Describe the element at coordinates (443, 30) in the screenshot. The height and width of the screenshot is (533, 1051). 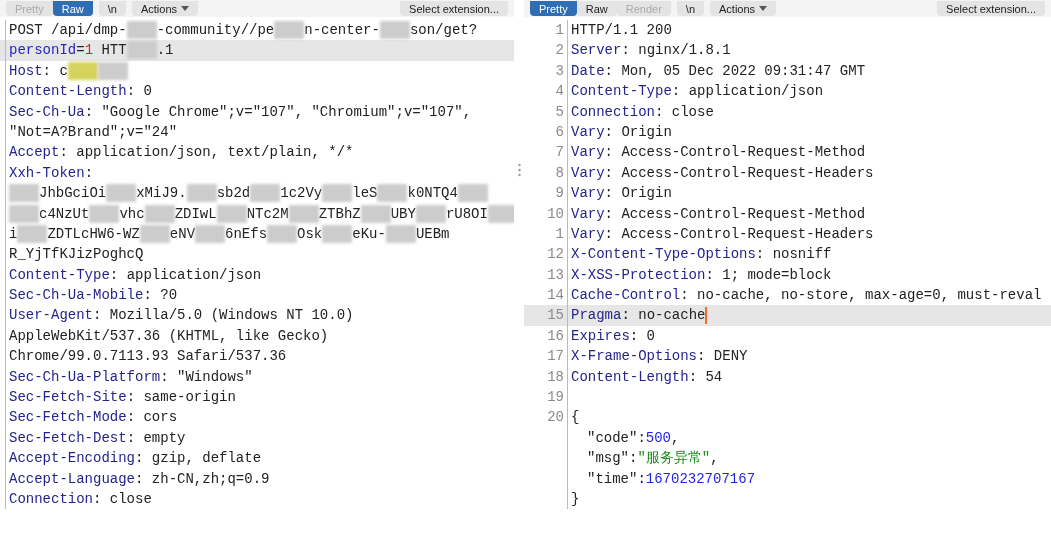
I see `code-text: son/get?` at that location.